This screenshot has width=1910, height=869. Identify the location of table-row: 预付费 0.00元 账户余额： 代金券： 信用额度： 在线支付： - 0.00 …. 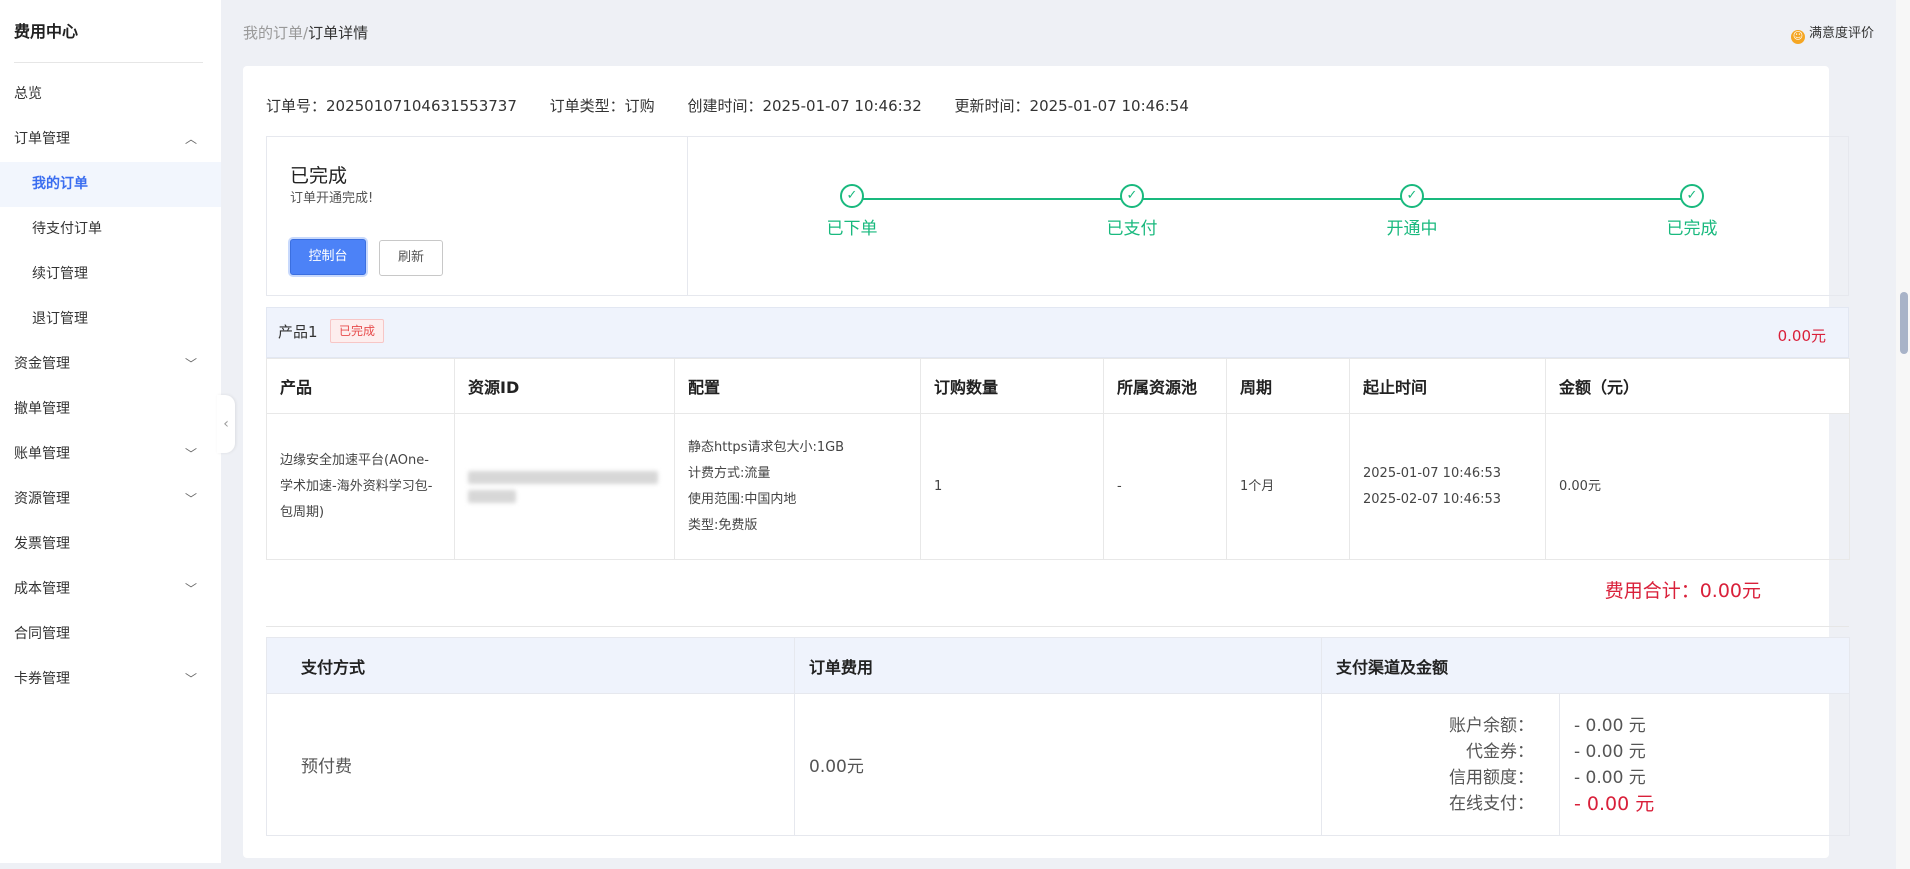
(1058, 764).